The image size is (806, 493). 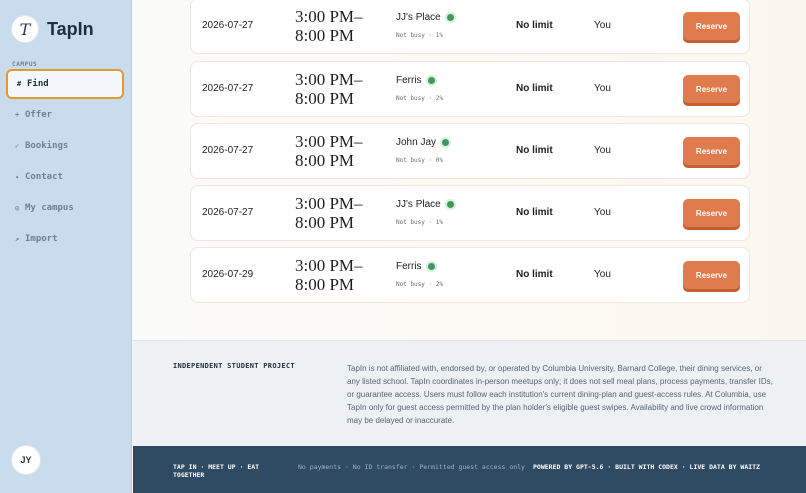 I want to click on disclaimer-heading: INDEPENDENT STUDENT PROJECT, so click(x=234, y=366).